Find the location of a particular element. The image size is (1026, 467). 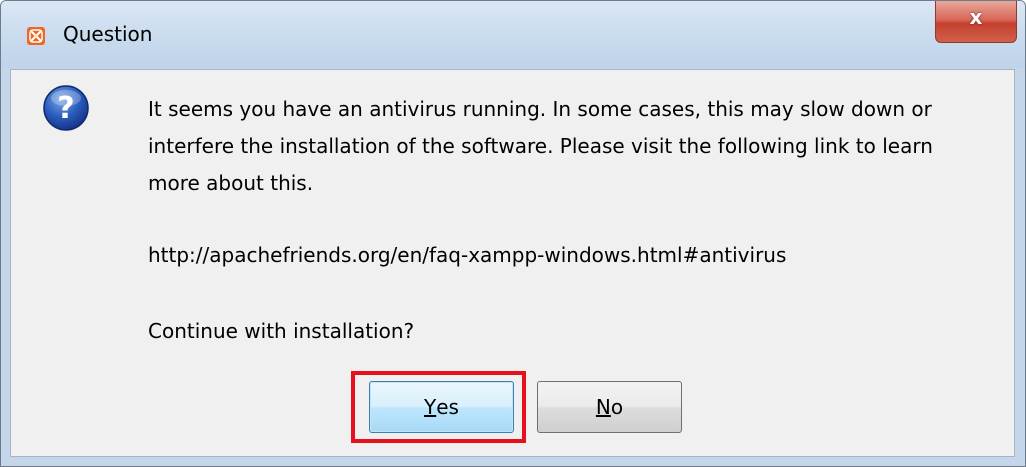

no-button: No is located at coordinates (609, 407).